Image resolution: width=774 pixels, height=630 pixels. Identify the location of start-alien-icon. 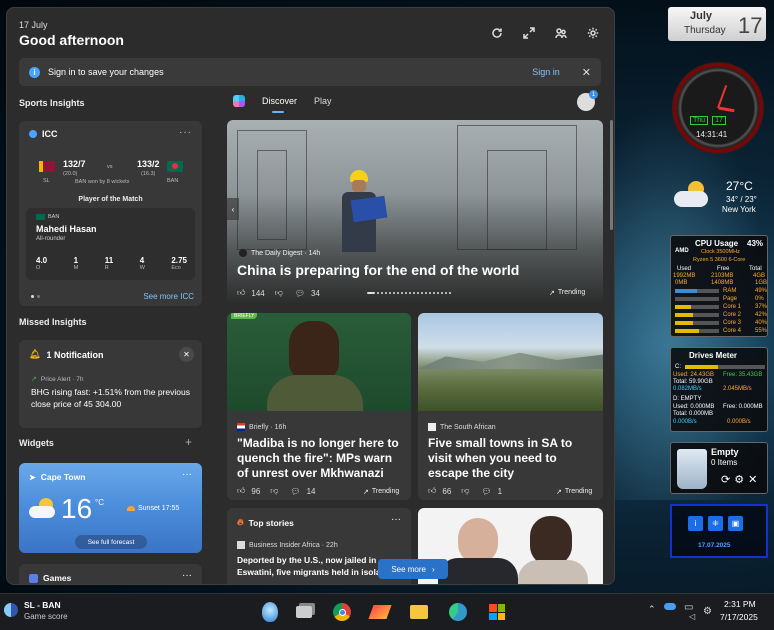
(270, 612).